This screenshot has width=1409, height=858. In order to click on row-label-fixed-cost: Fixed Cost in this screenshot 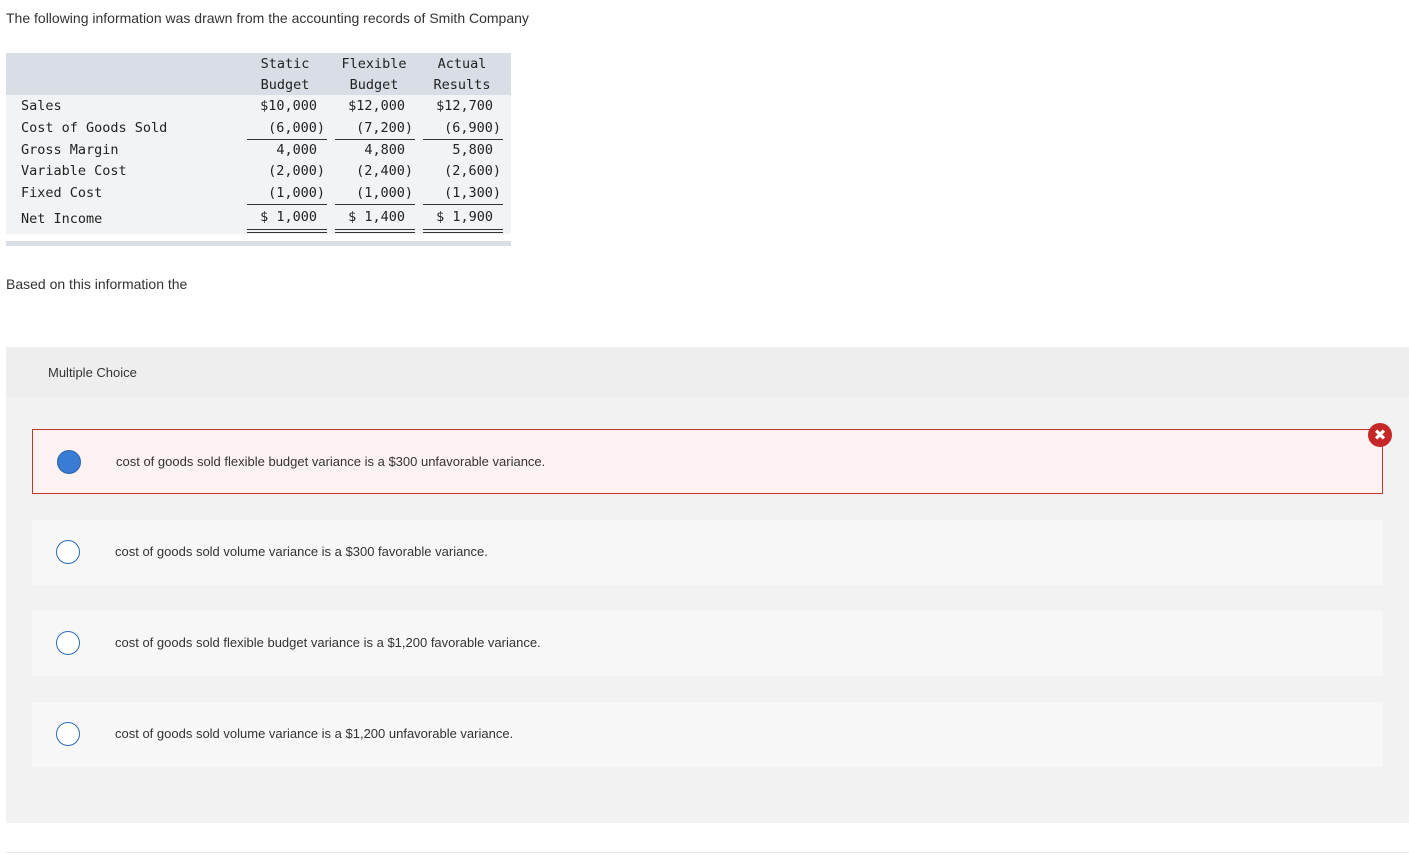, I will do `click(62, 193)`.